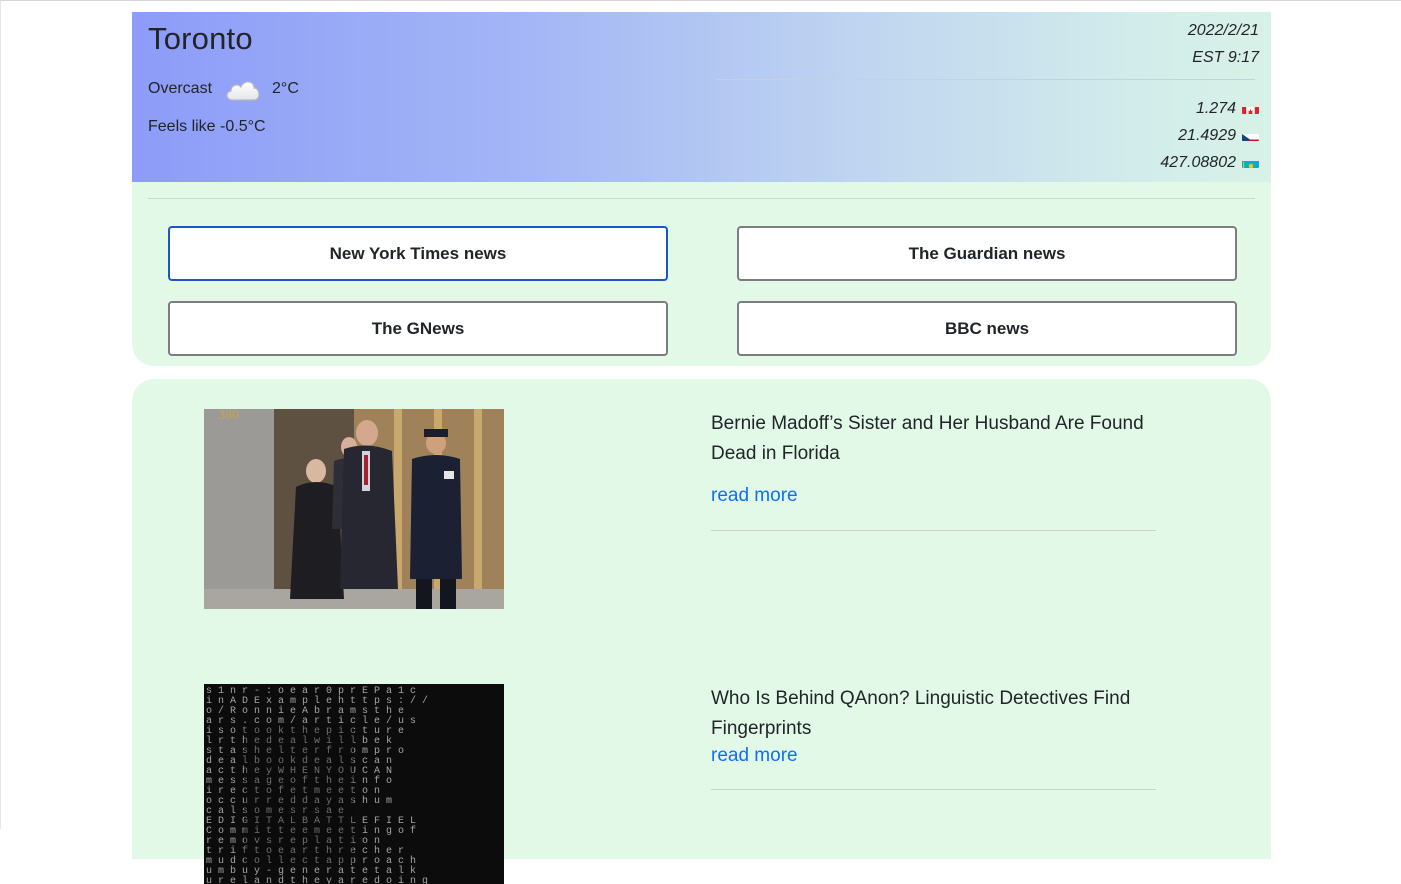  What do you see at coordinates (1250, 135) in the screenshot?
I see `czech-flag-icon` at bounding box center [1250, 135].